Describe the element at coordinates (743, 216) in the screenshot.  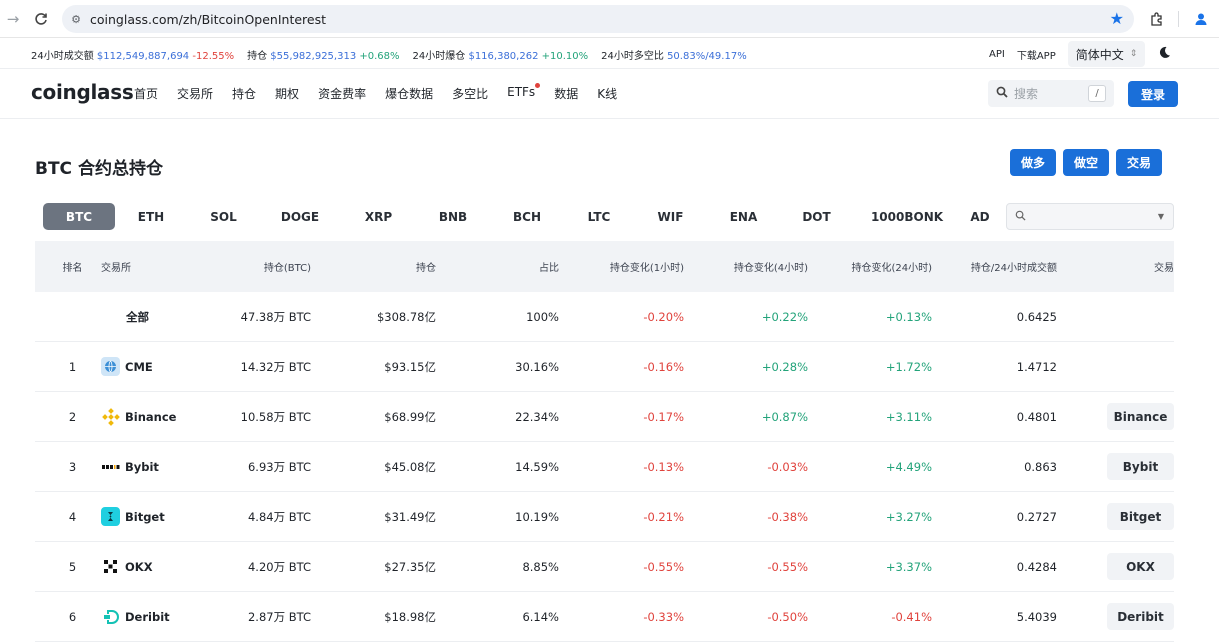
I see `coin-tab-ena: ENA` at that location.